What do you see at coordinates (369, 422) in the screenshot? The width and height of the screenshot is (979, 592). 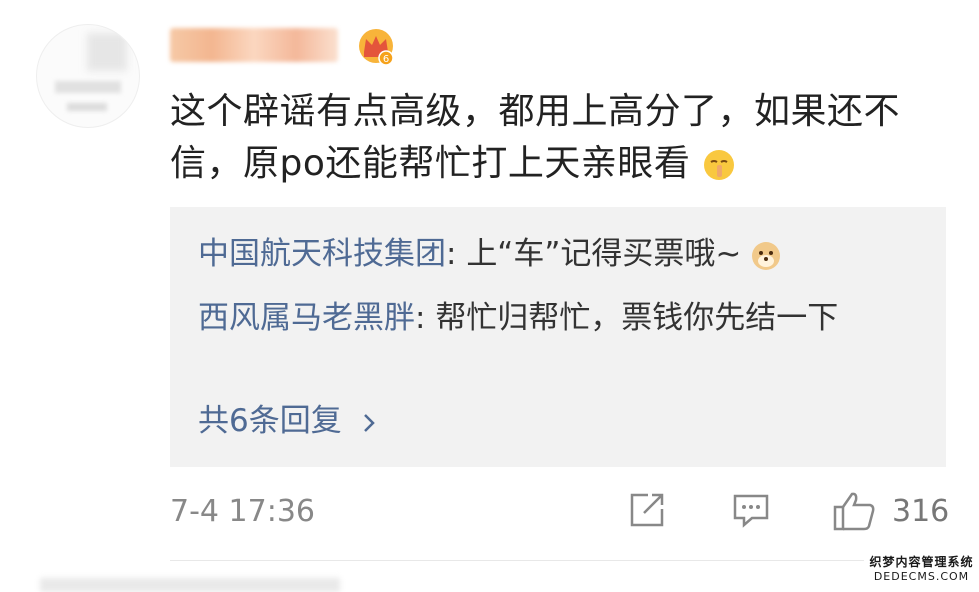 I see `chevron-right-icon` at bounding box center [369, 422].